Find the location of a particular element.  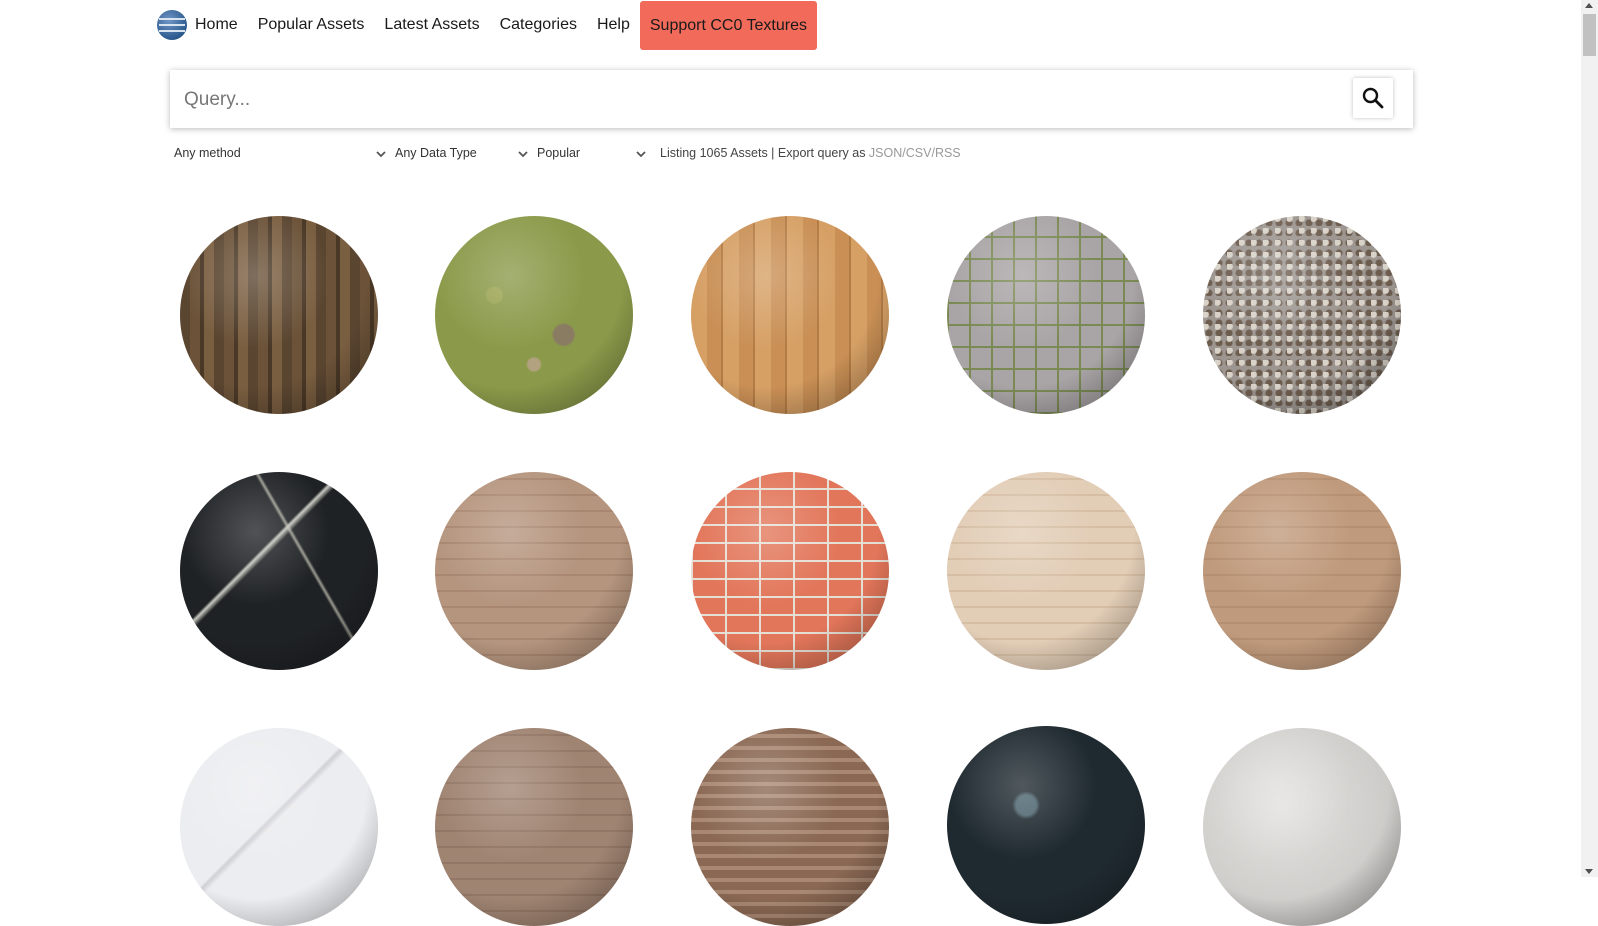

export-csv-link: CSV is located at coordinates (919, 153).